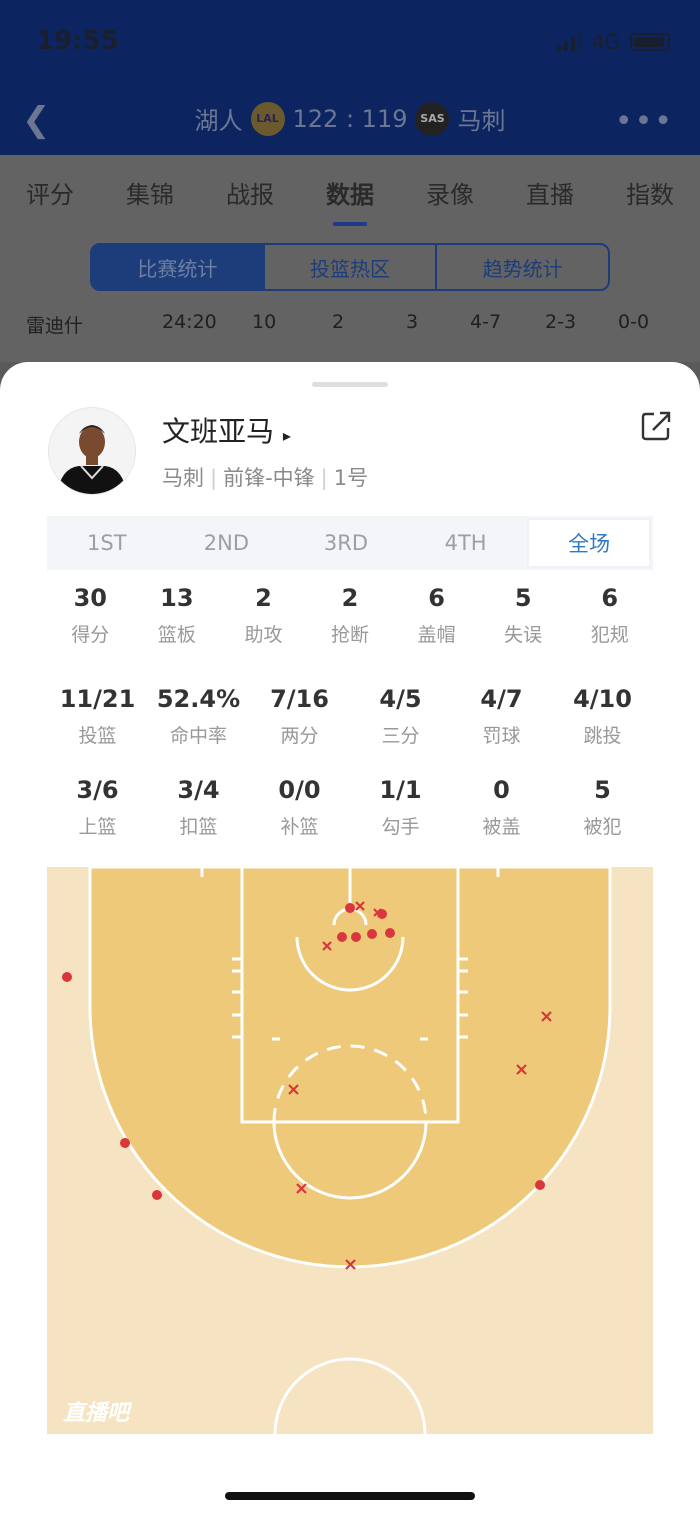  I want to click on stat-label: 盖帽, so click(436, 635).